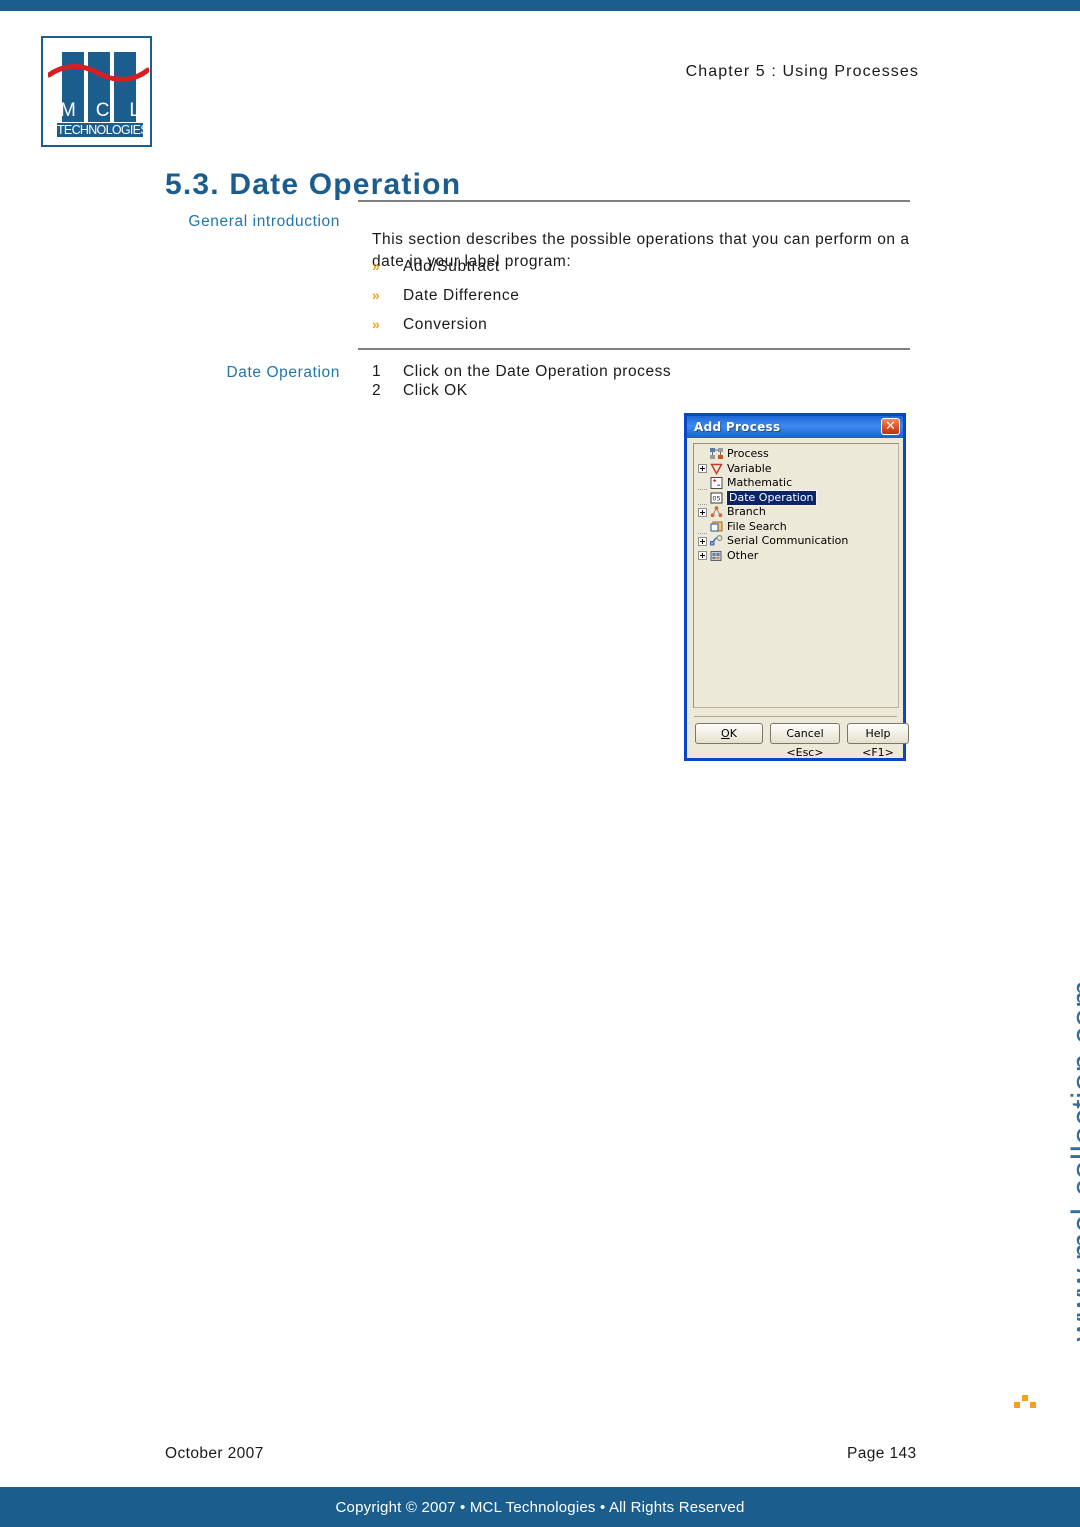 Image resolution: width=1080 pixels, height=1527 pixels. Describe the element at coordinates (68, 110) in the screenshot. I see `logo-letter-m: M` at that location.